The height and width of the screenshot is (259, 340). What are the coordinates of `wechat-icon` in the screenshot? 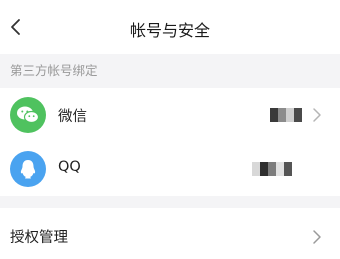 It's located at (28, 115).